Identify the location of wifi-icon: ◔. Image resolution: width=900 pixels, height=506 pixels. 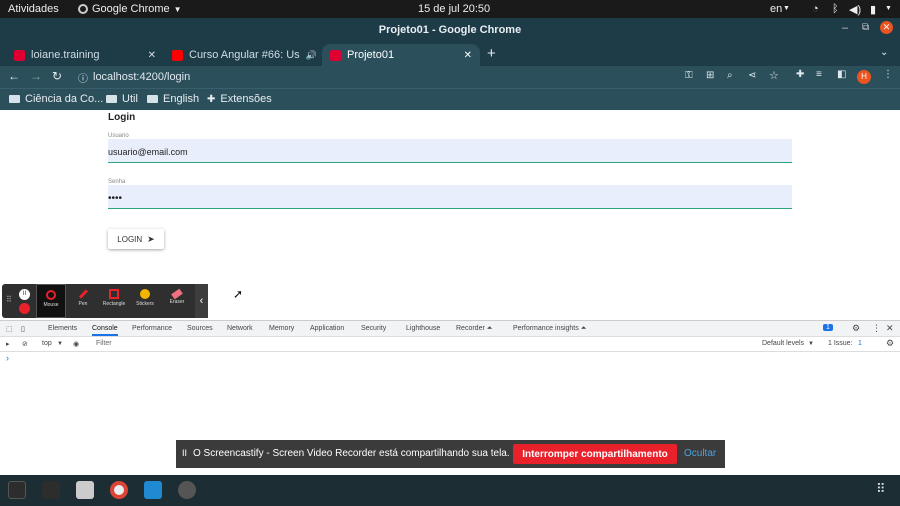
(815, 9).